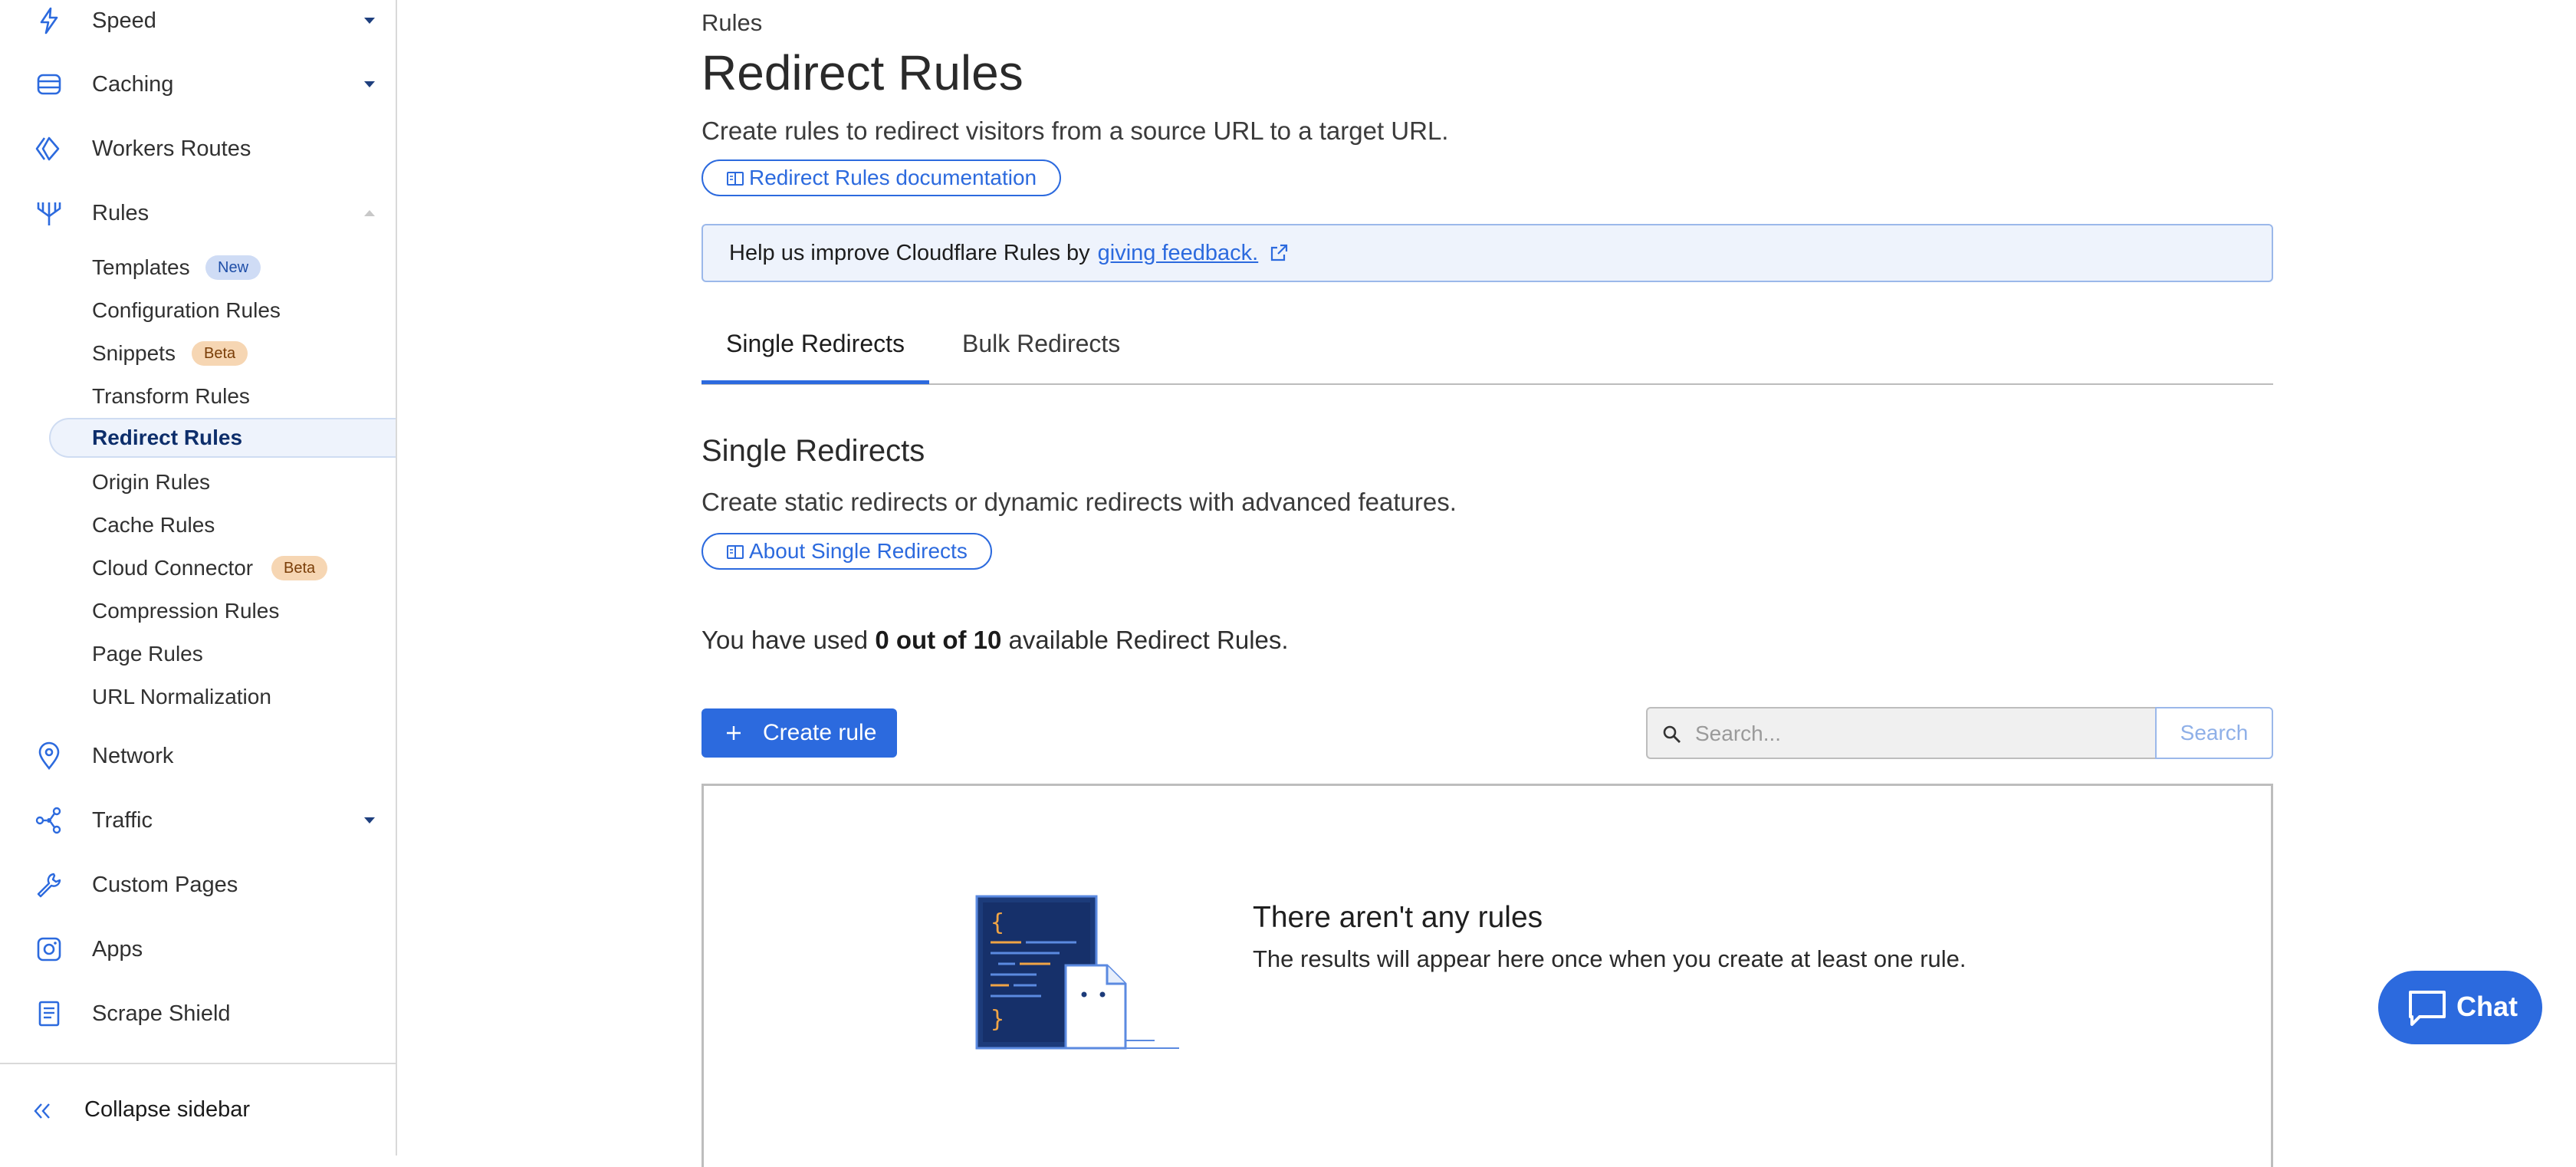  Describe the element at coordinates (222, 654) in the screenshot. I see `sidebar-subitem-page-rules: Page Rules` at that location.